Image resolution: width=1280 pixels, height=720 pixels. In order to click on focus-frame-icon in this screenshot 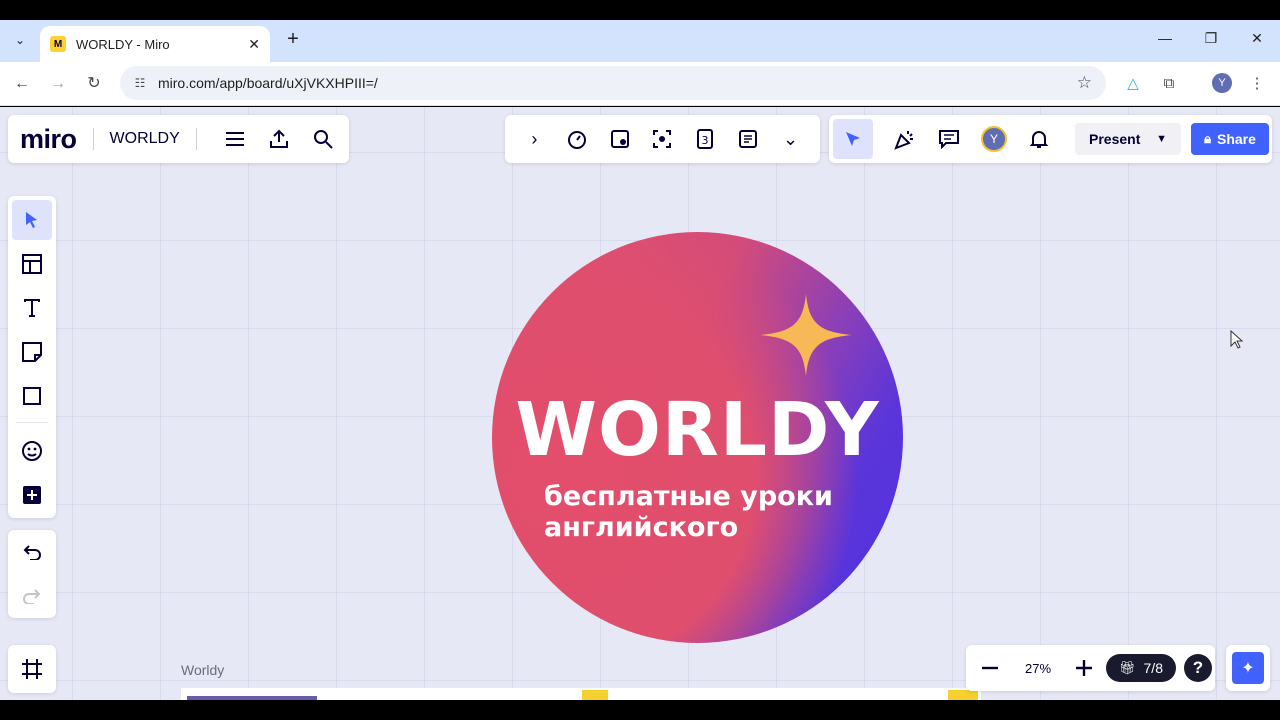, I will do `click(662, 139)`.